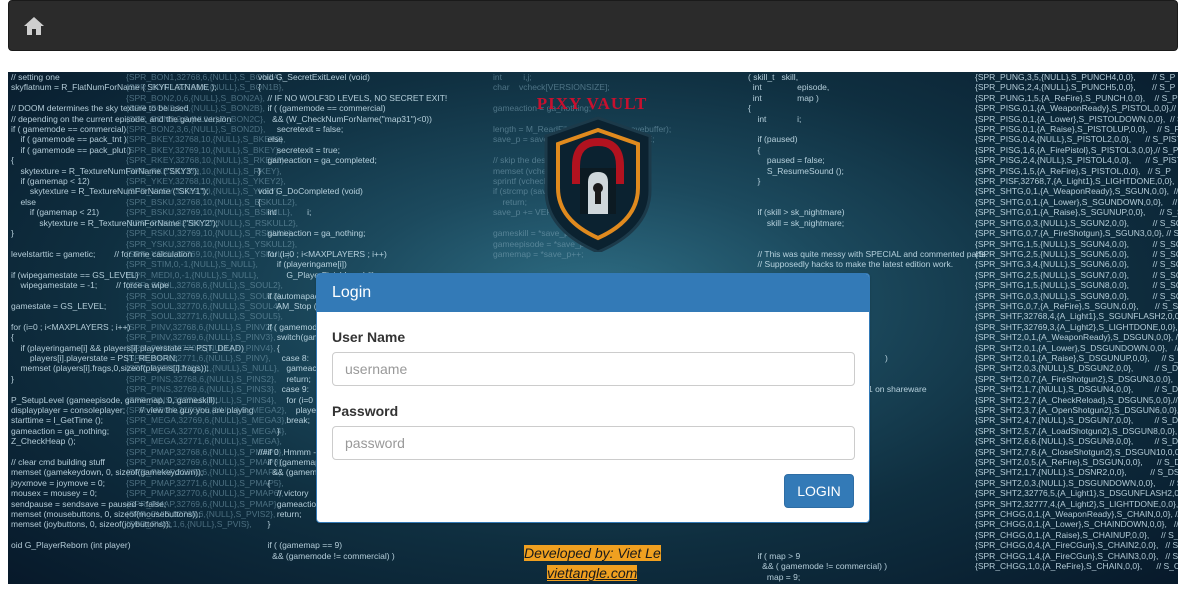 The image size is (1187, 591). I want to click on vault-logo, so click(598, 173).